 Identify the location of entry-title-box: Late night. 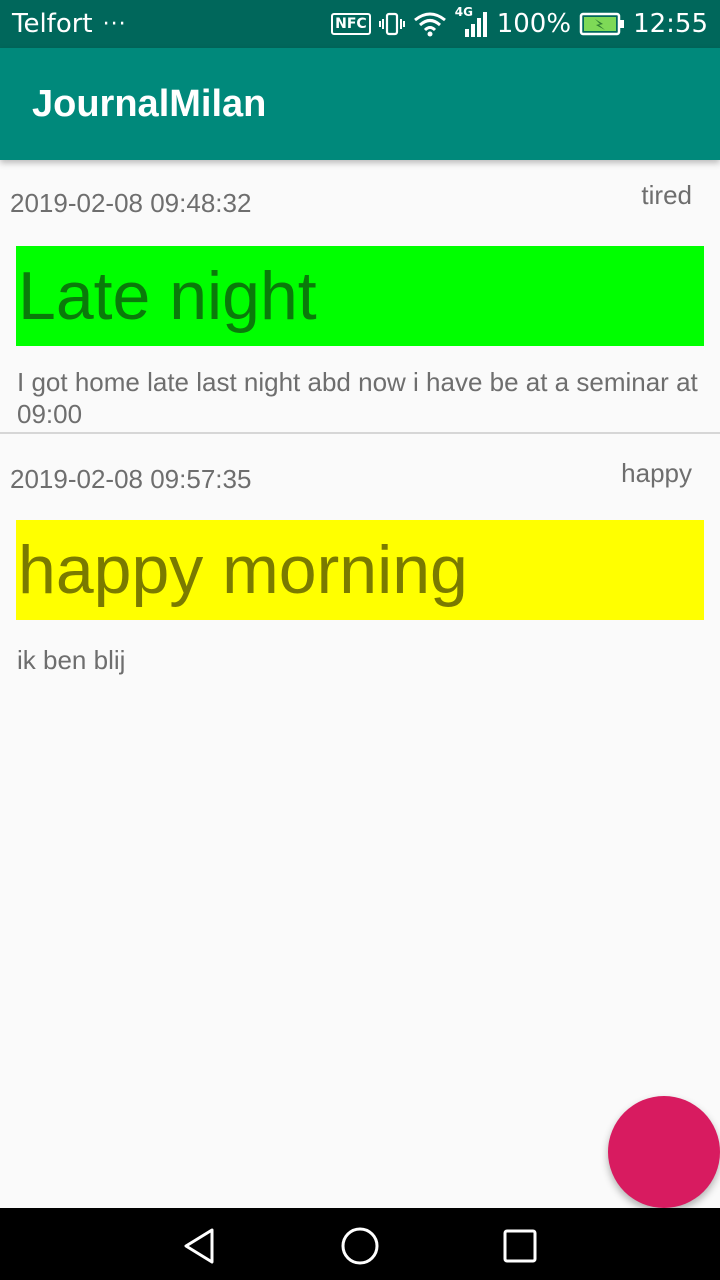
(360, 296).